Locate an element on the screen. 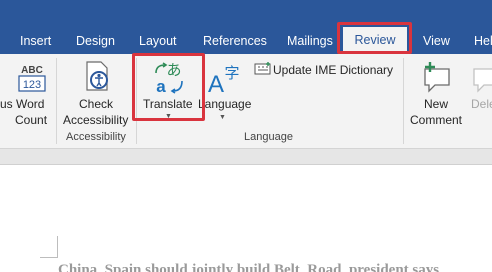  tab-view: View is located at coordinates (436, 41).